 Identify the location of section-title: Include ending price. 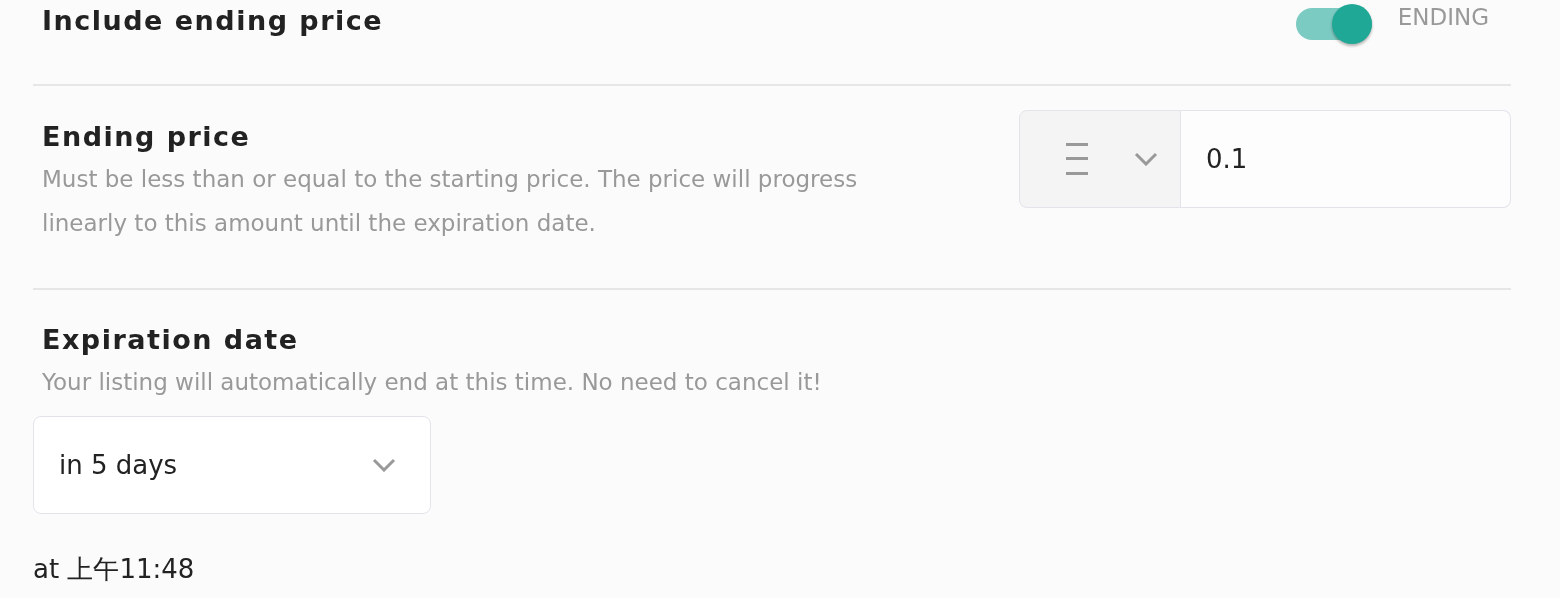
(212, 21).